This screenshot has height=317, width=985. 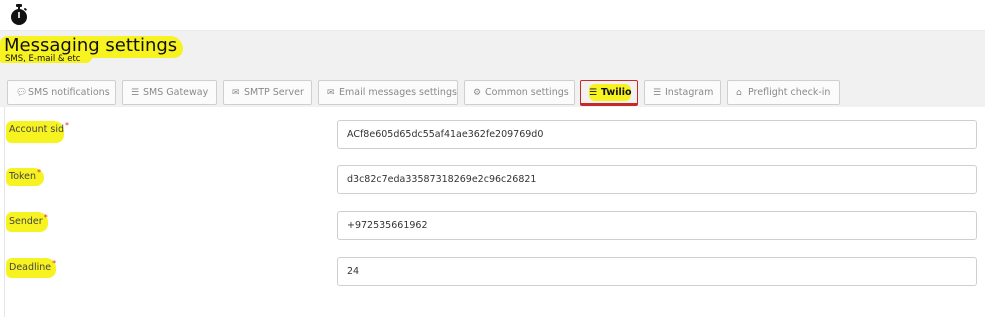 What do you see at coordinates (28, 220) in the screenshot?
I see `sender-label: Sender*` at bounding box center [28, 220].